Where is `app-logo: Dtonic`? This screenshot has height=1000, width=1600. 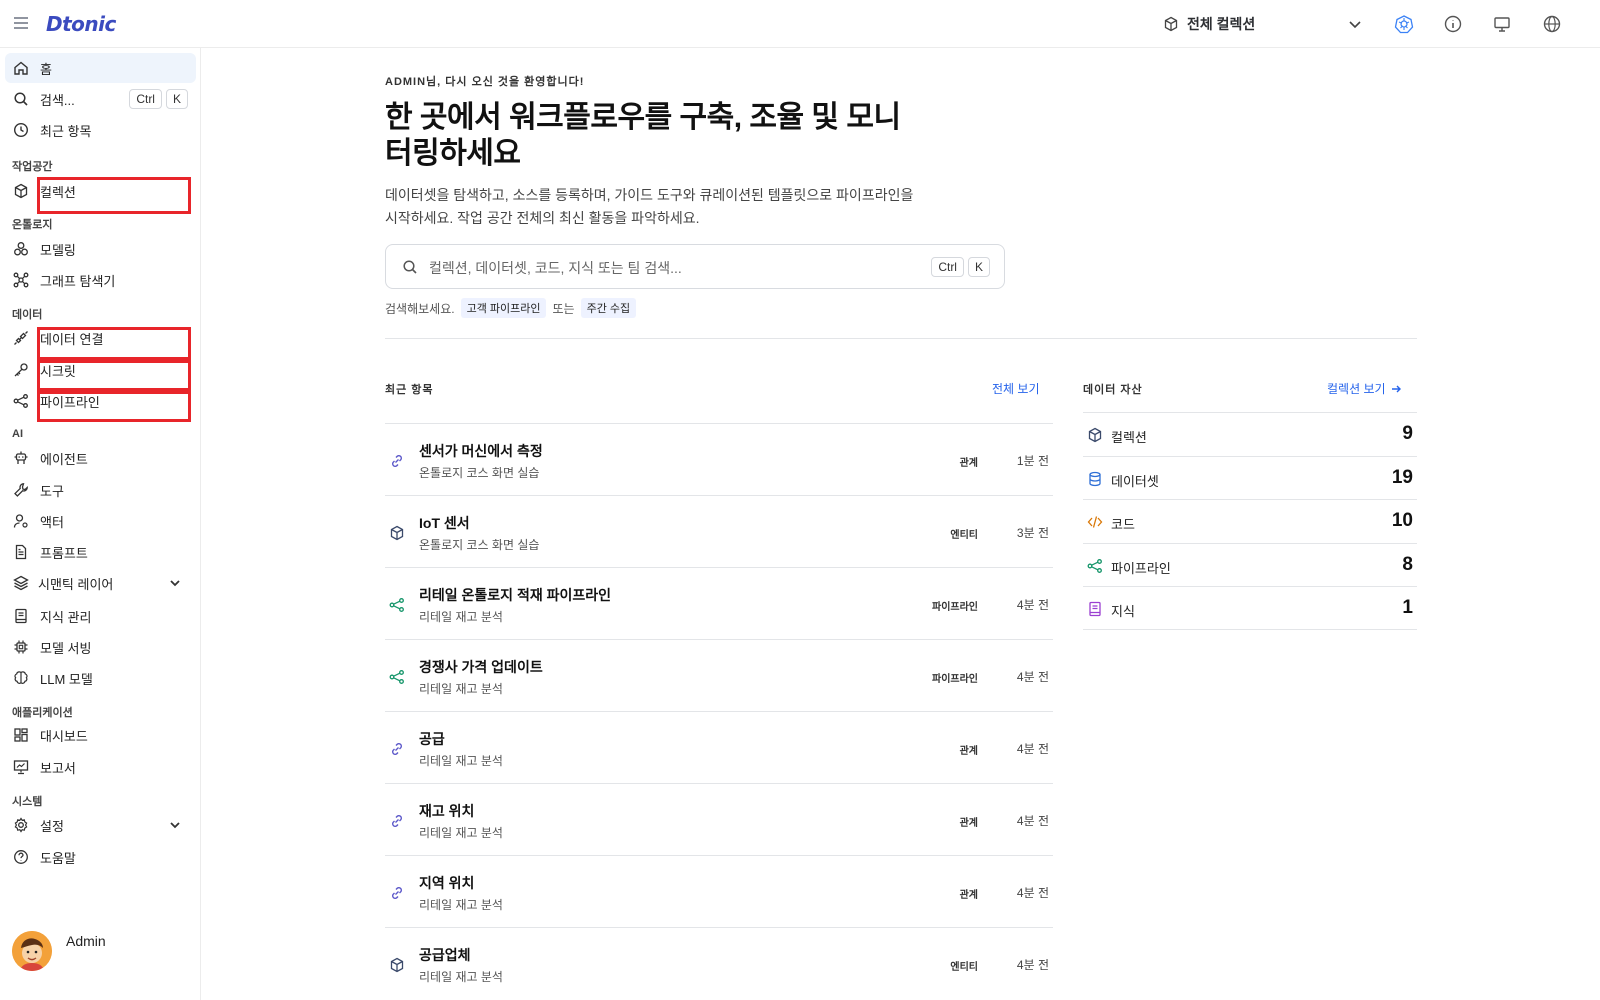
app-logo: Dtonic is located at coordinates (81, 24).